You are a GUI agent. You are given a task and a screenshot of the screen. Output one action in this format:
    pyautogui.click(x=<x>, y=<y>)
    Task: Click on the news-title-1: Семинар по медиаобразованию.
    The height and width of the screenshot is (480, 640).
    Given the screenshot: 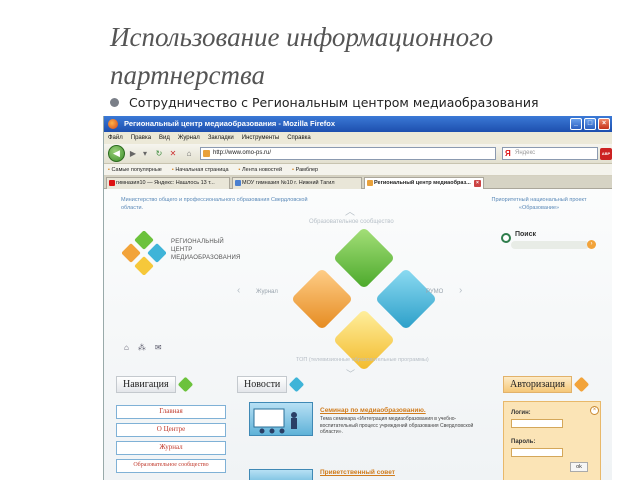 What is the action you would take?
    pyautogui.click(x=373, y=410)
    